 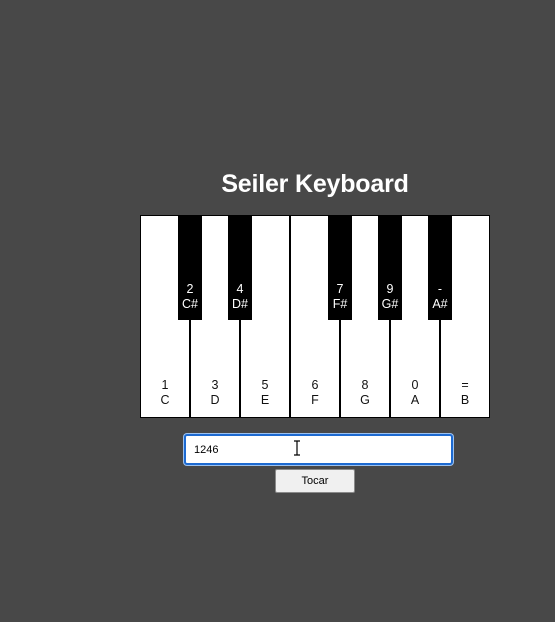 I want to click on key-note: C, so click(x=165, y=400).